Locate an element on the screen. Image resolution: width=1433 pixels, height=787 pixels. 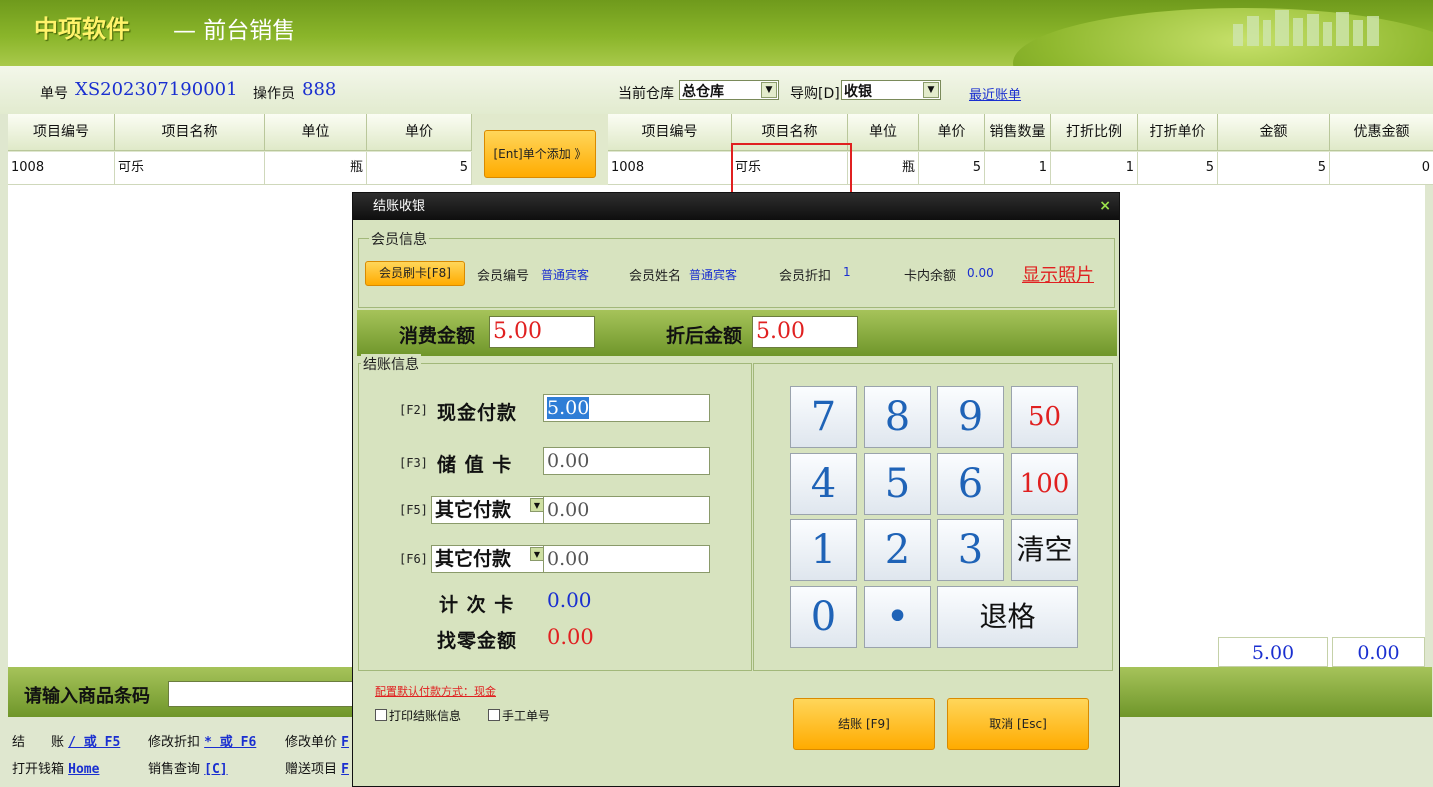
other-pay2-select-value: 其它付款 is located at coordinates (473, 559).